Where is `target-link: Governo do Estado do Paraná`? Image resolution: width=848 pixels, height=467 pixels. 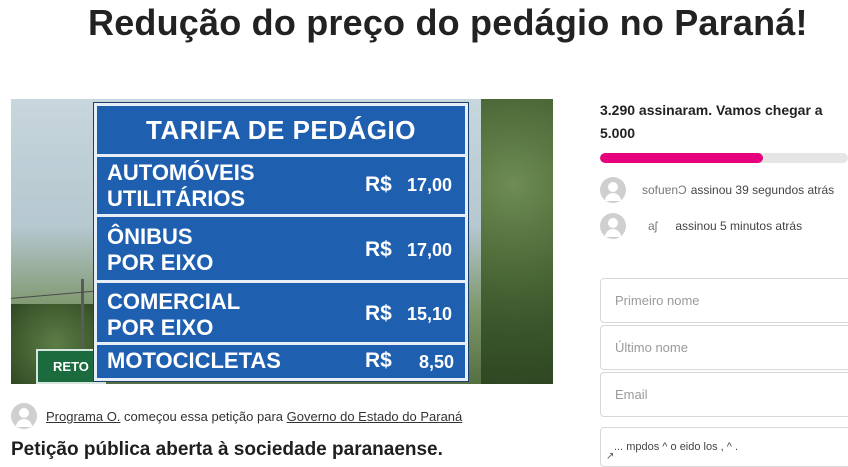
target-link: Governo do Estado do Paraná is located at coordinates (375, 416).